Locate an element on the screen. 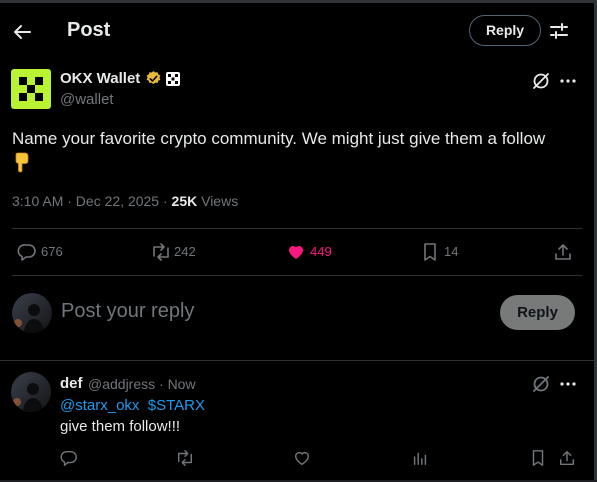 The width and height of the screenshot is (597, 482). reply-handle-time: @addjress · Now is located at coordinates (142, 384).